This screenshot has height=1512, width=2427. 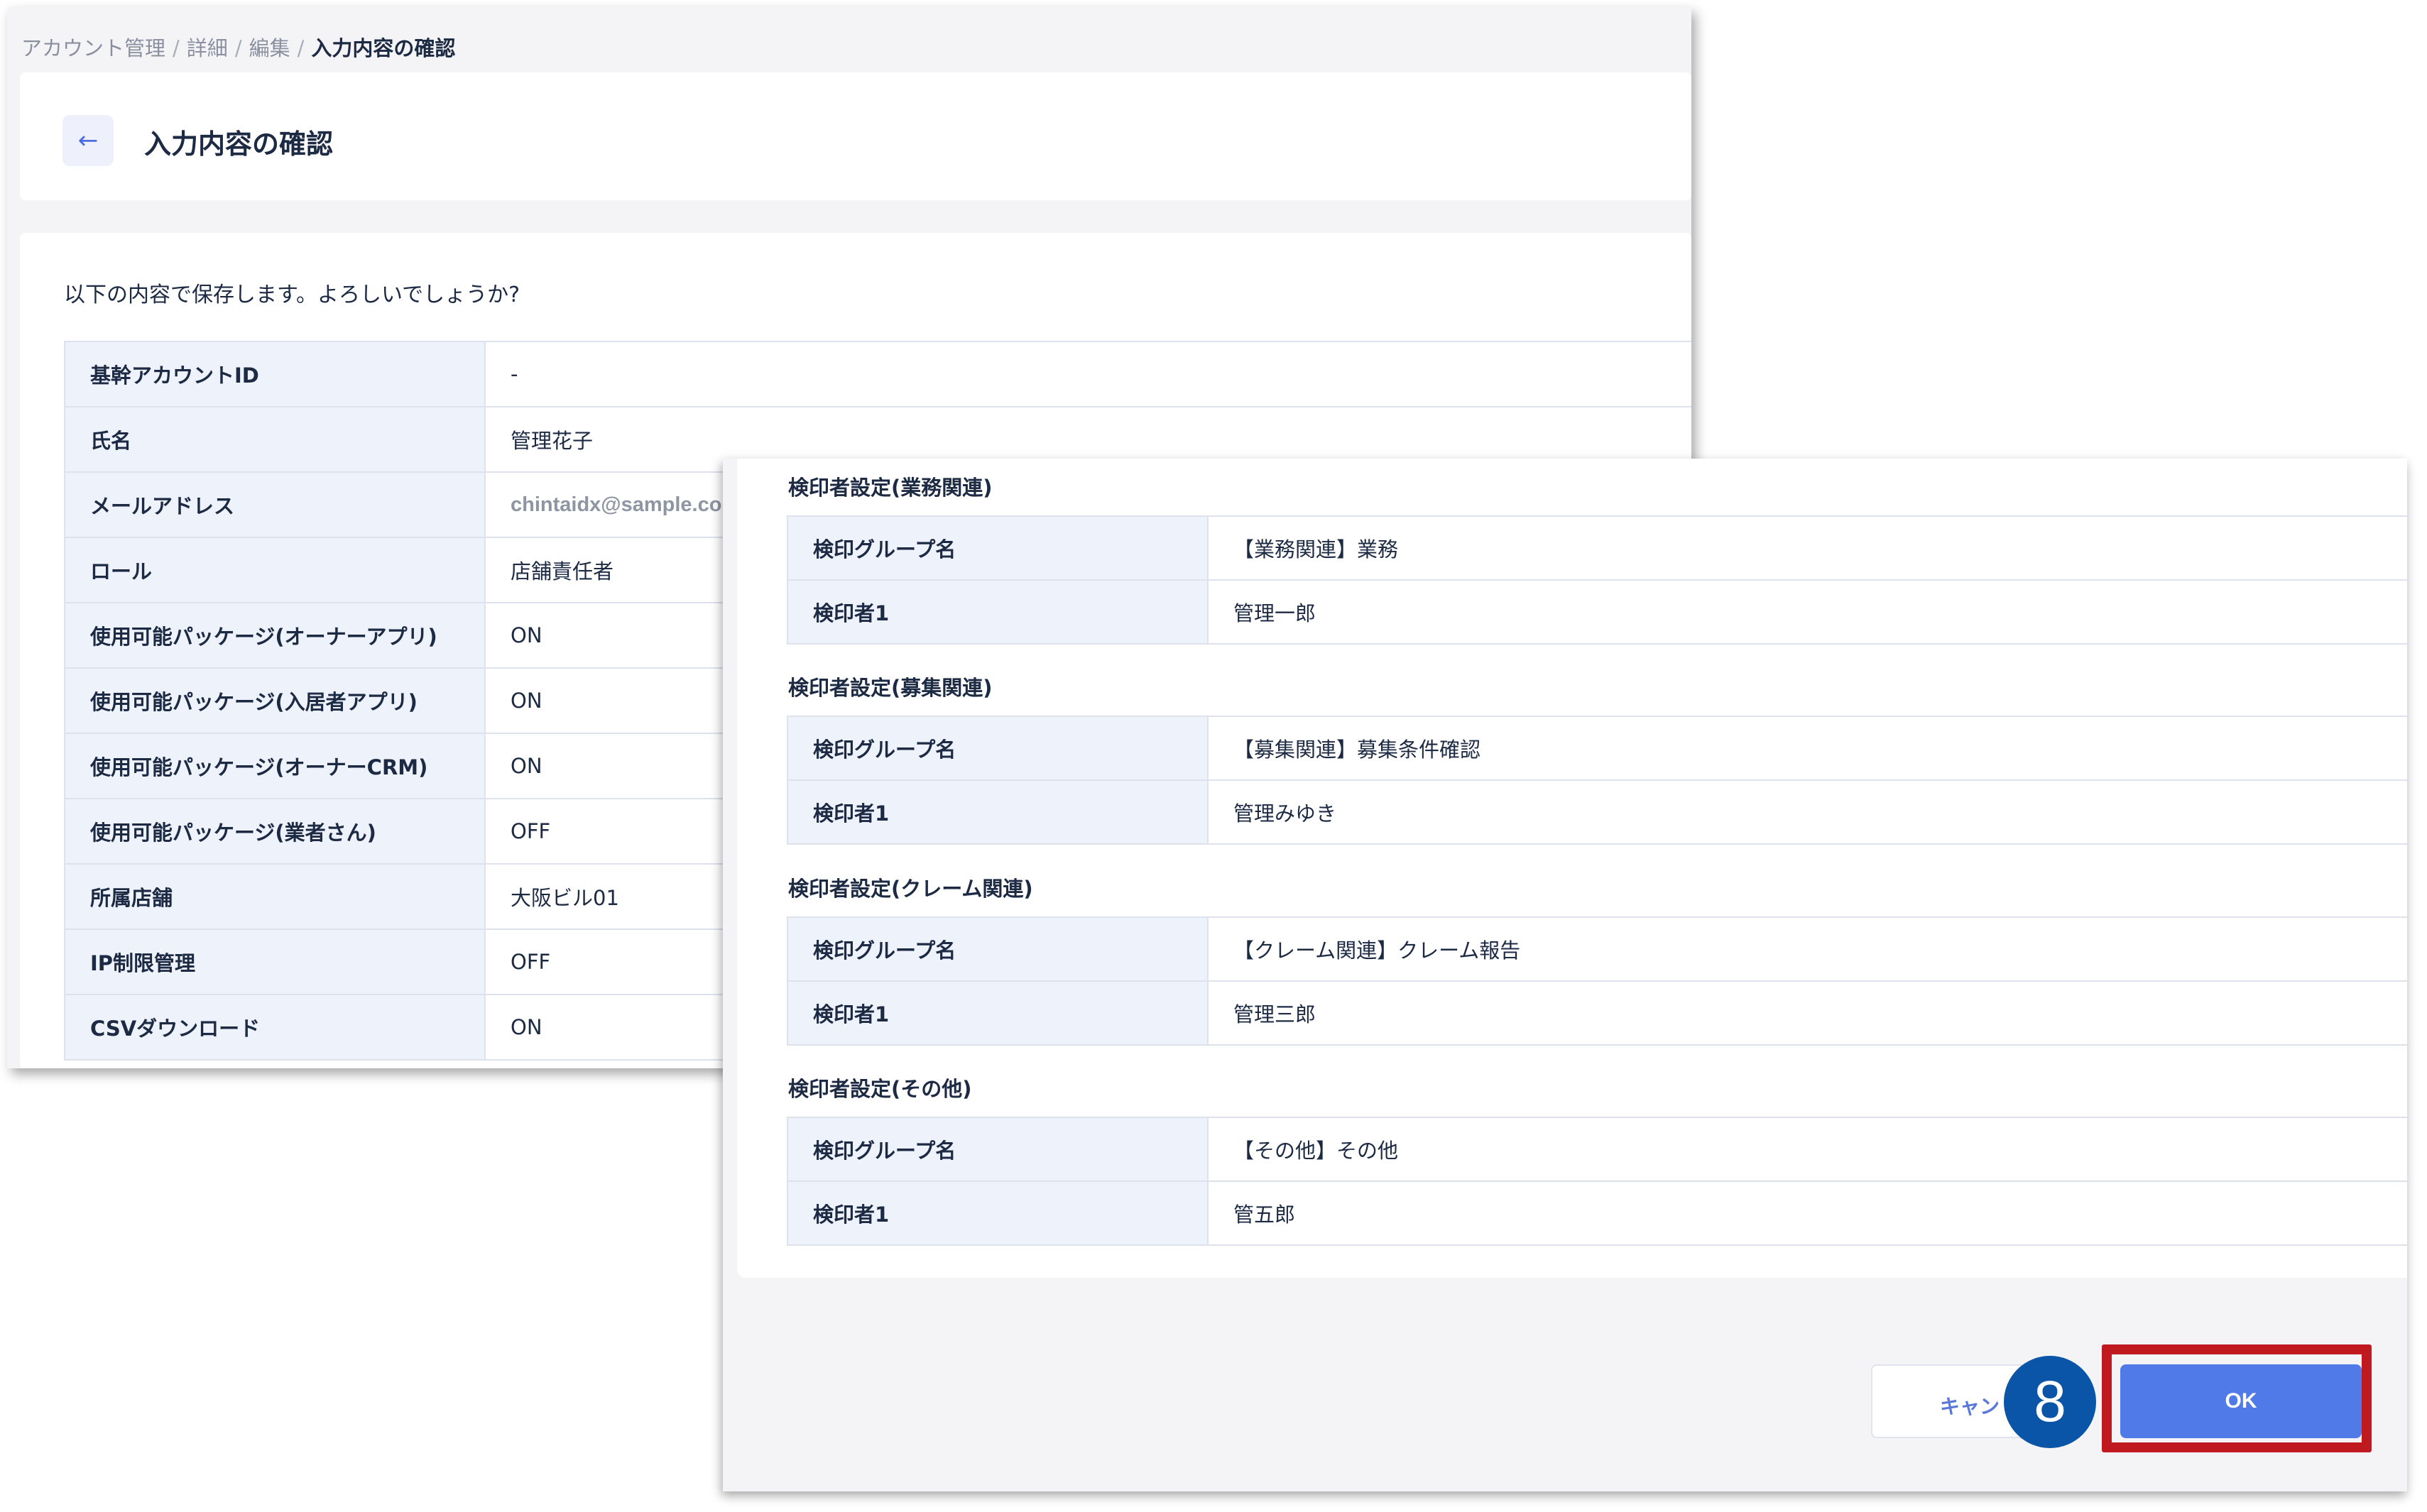 I want to click on ok-button: OK, so click(x=2241, y=1401).